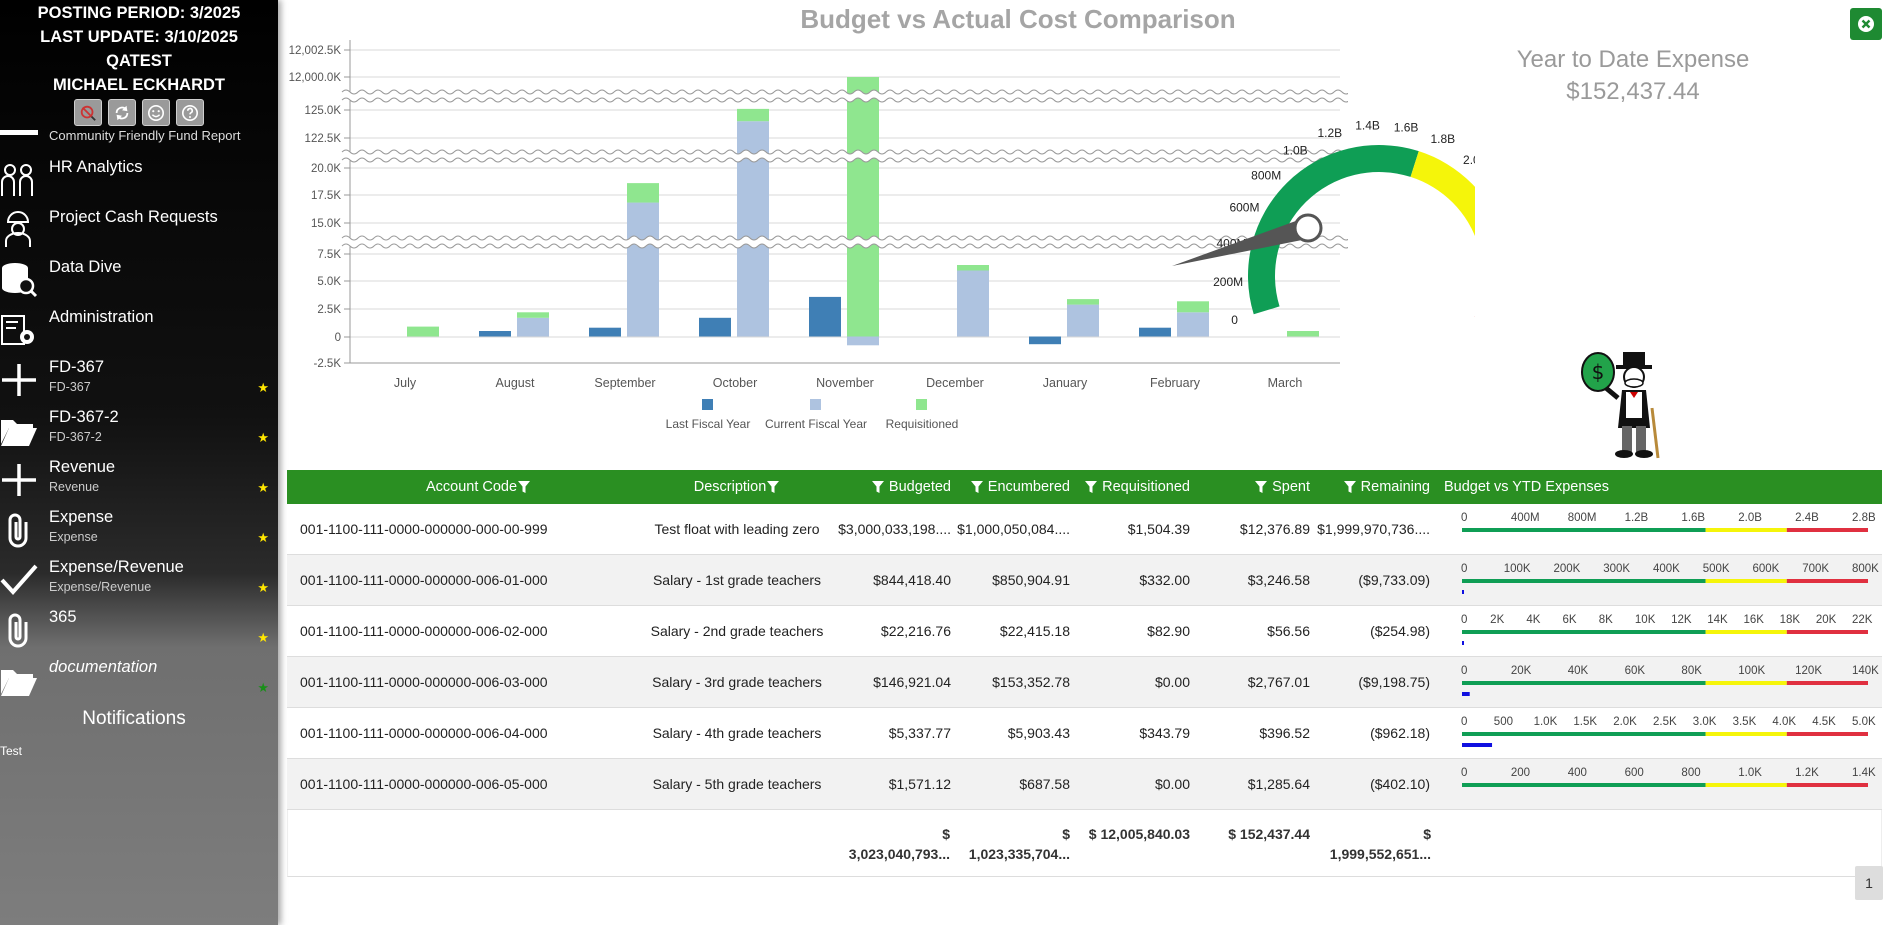 The height and width of the screenshot is (925, 1893). Describe the element at coordinates (11, 751) in the screenshot. I see `notification-item: Test` at that location.